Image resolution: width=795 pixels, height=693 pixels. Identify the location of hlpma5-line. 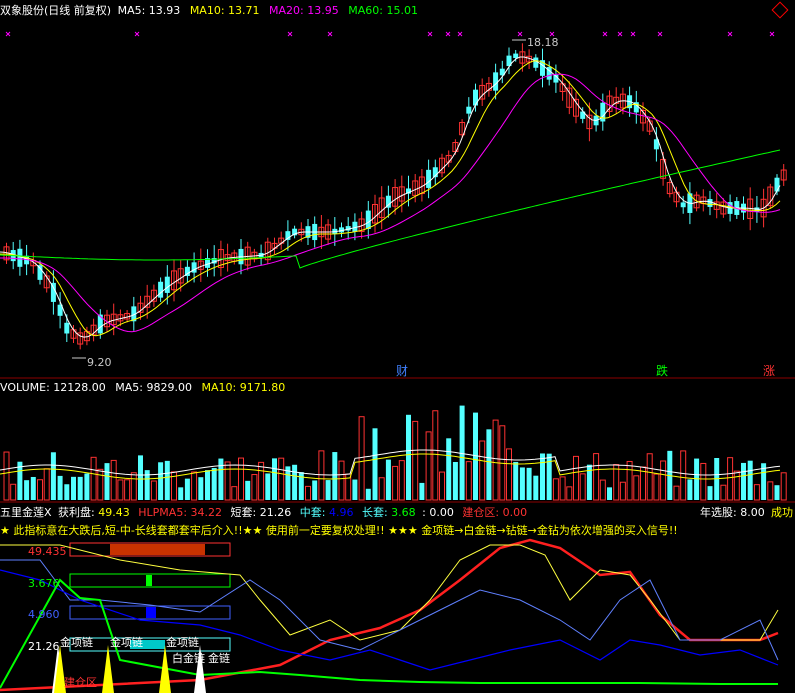
(389, 592).